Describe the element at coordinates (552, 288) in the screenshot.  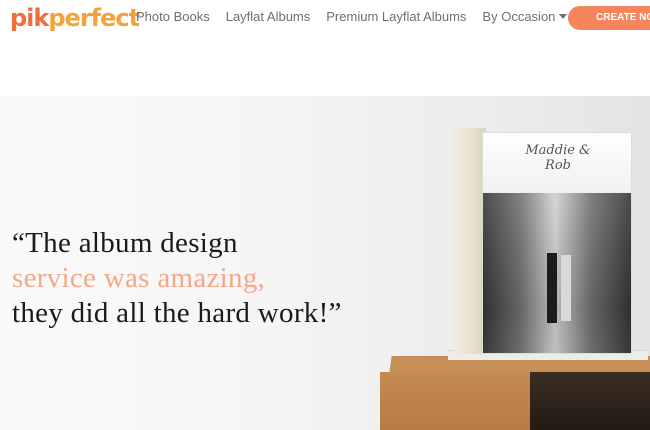
I see `cover-figure-groom` at that location.